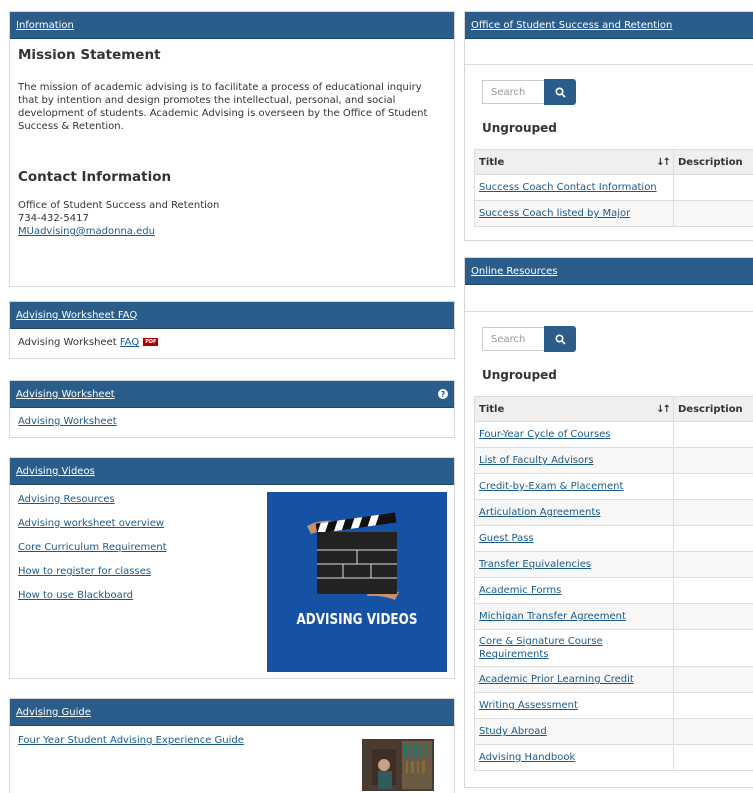  Describe the element at coordinates (55, 471) in the screenshot. I see `videos-header-link: Advising Videos` at that location.